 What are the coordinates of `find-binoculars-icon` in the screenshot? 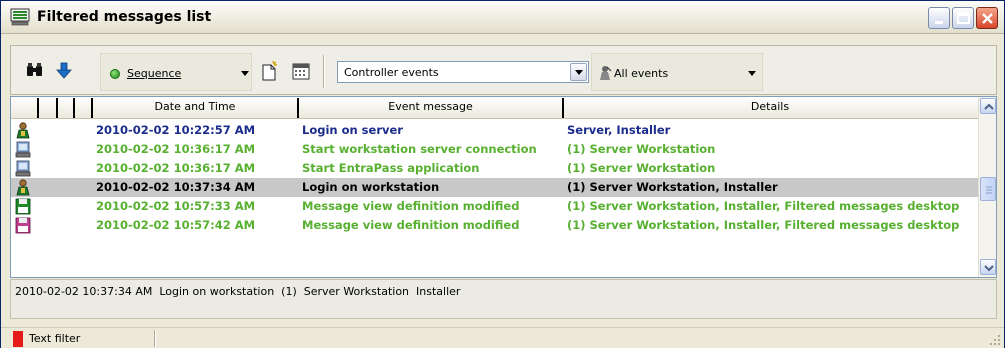 It's located at (35, 71).